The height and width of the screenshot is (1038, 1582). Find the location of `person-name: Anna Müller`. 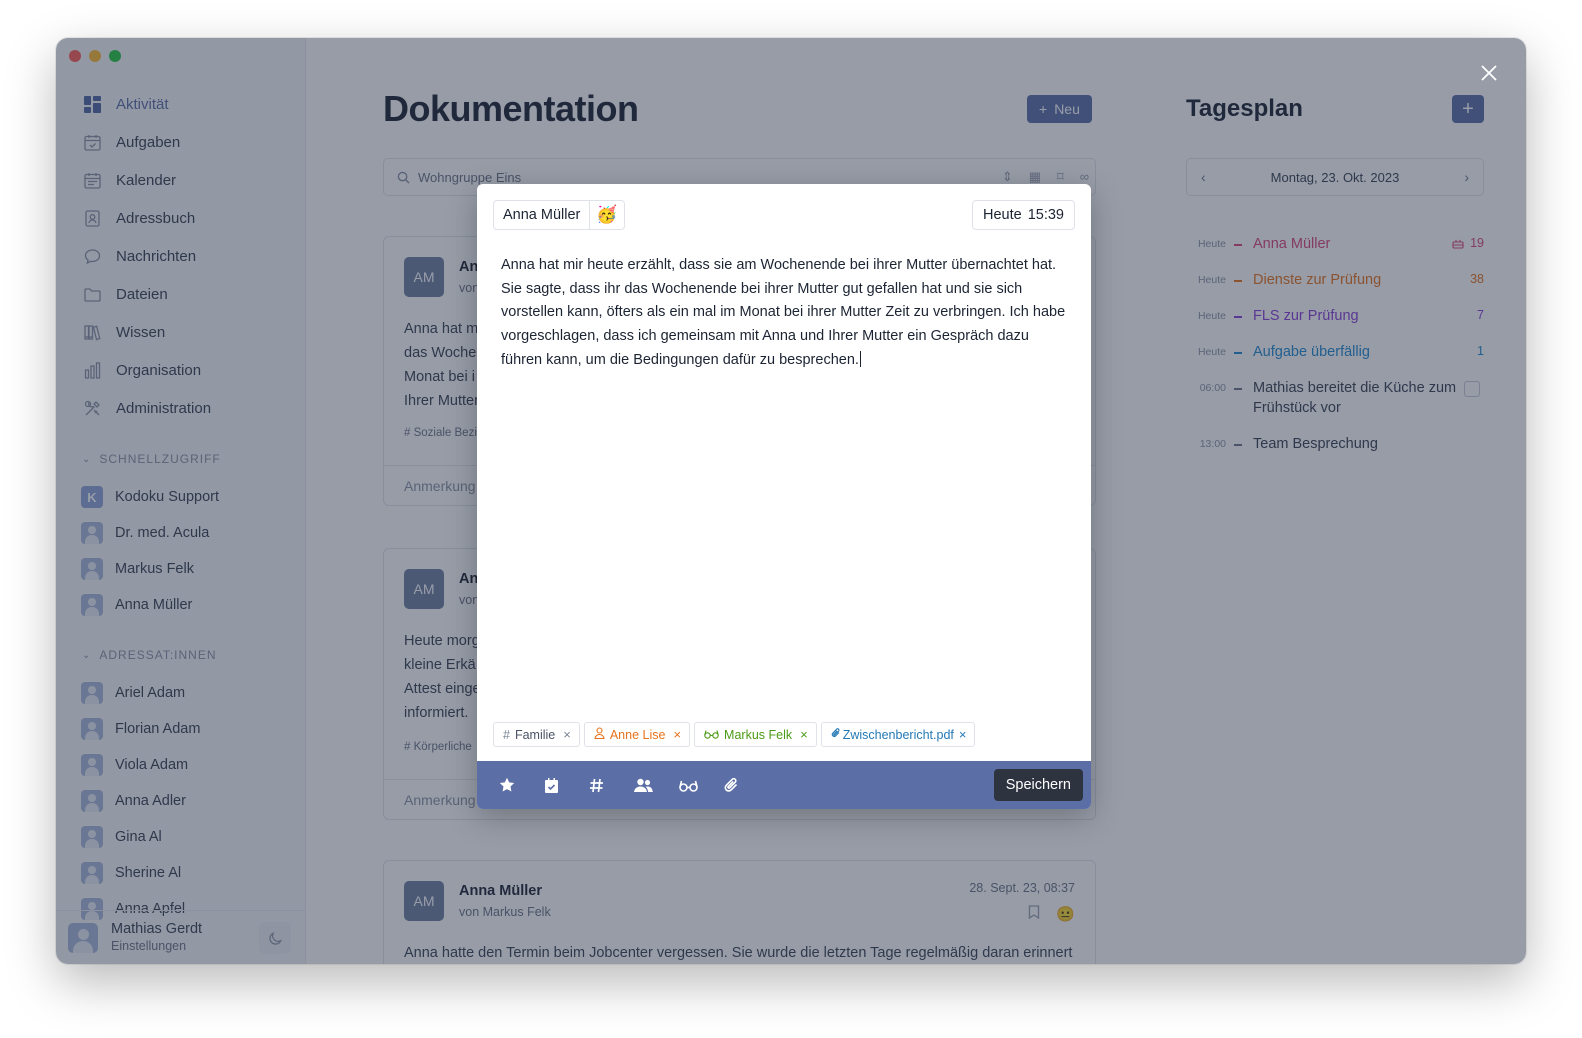

person-name: Anna Müller is located at coordinates (542, 215).